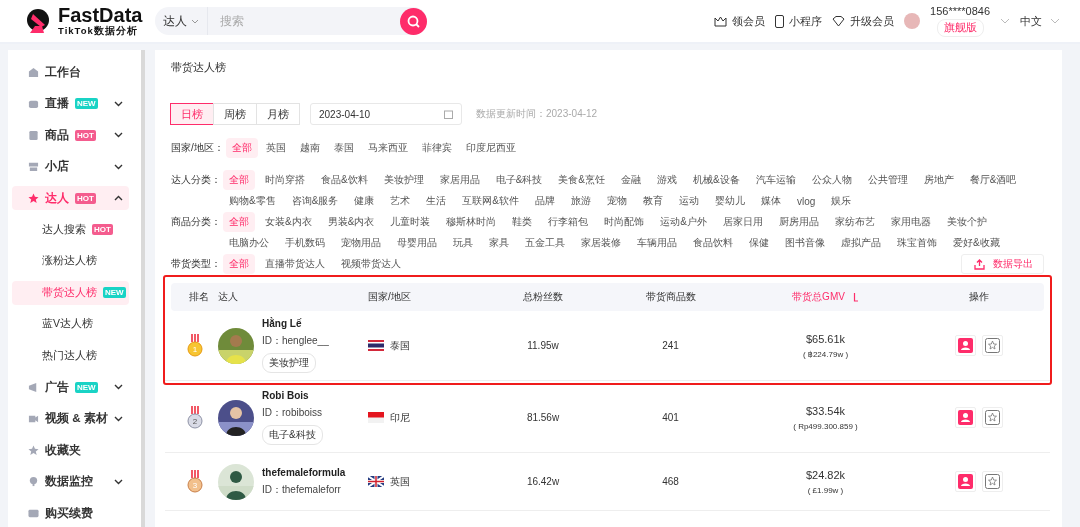 The width and height of the screenshot is (1080, 527). What do you see at coordinates (730, 201) in the screenshot?
I see `filter-option: 婴幼儿` at bounding box center [730, 201].